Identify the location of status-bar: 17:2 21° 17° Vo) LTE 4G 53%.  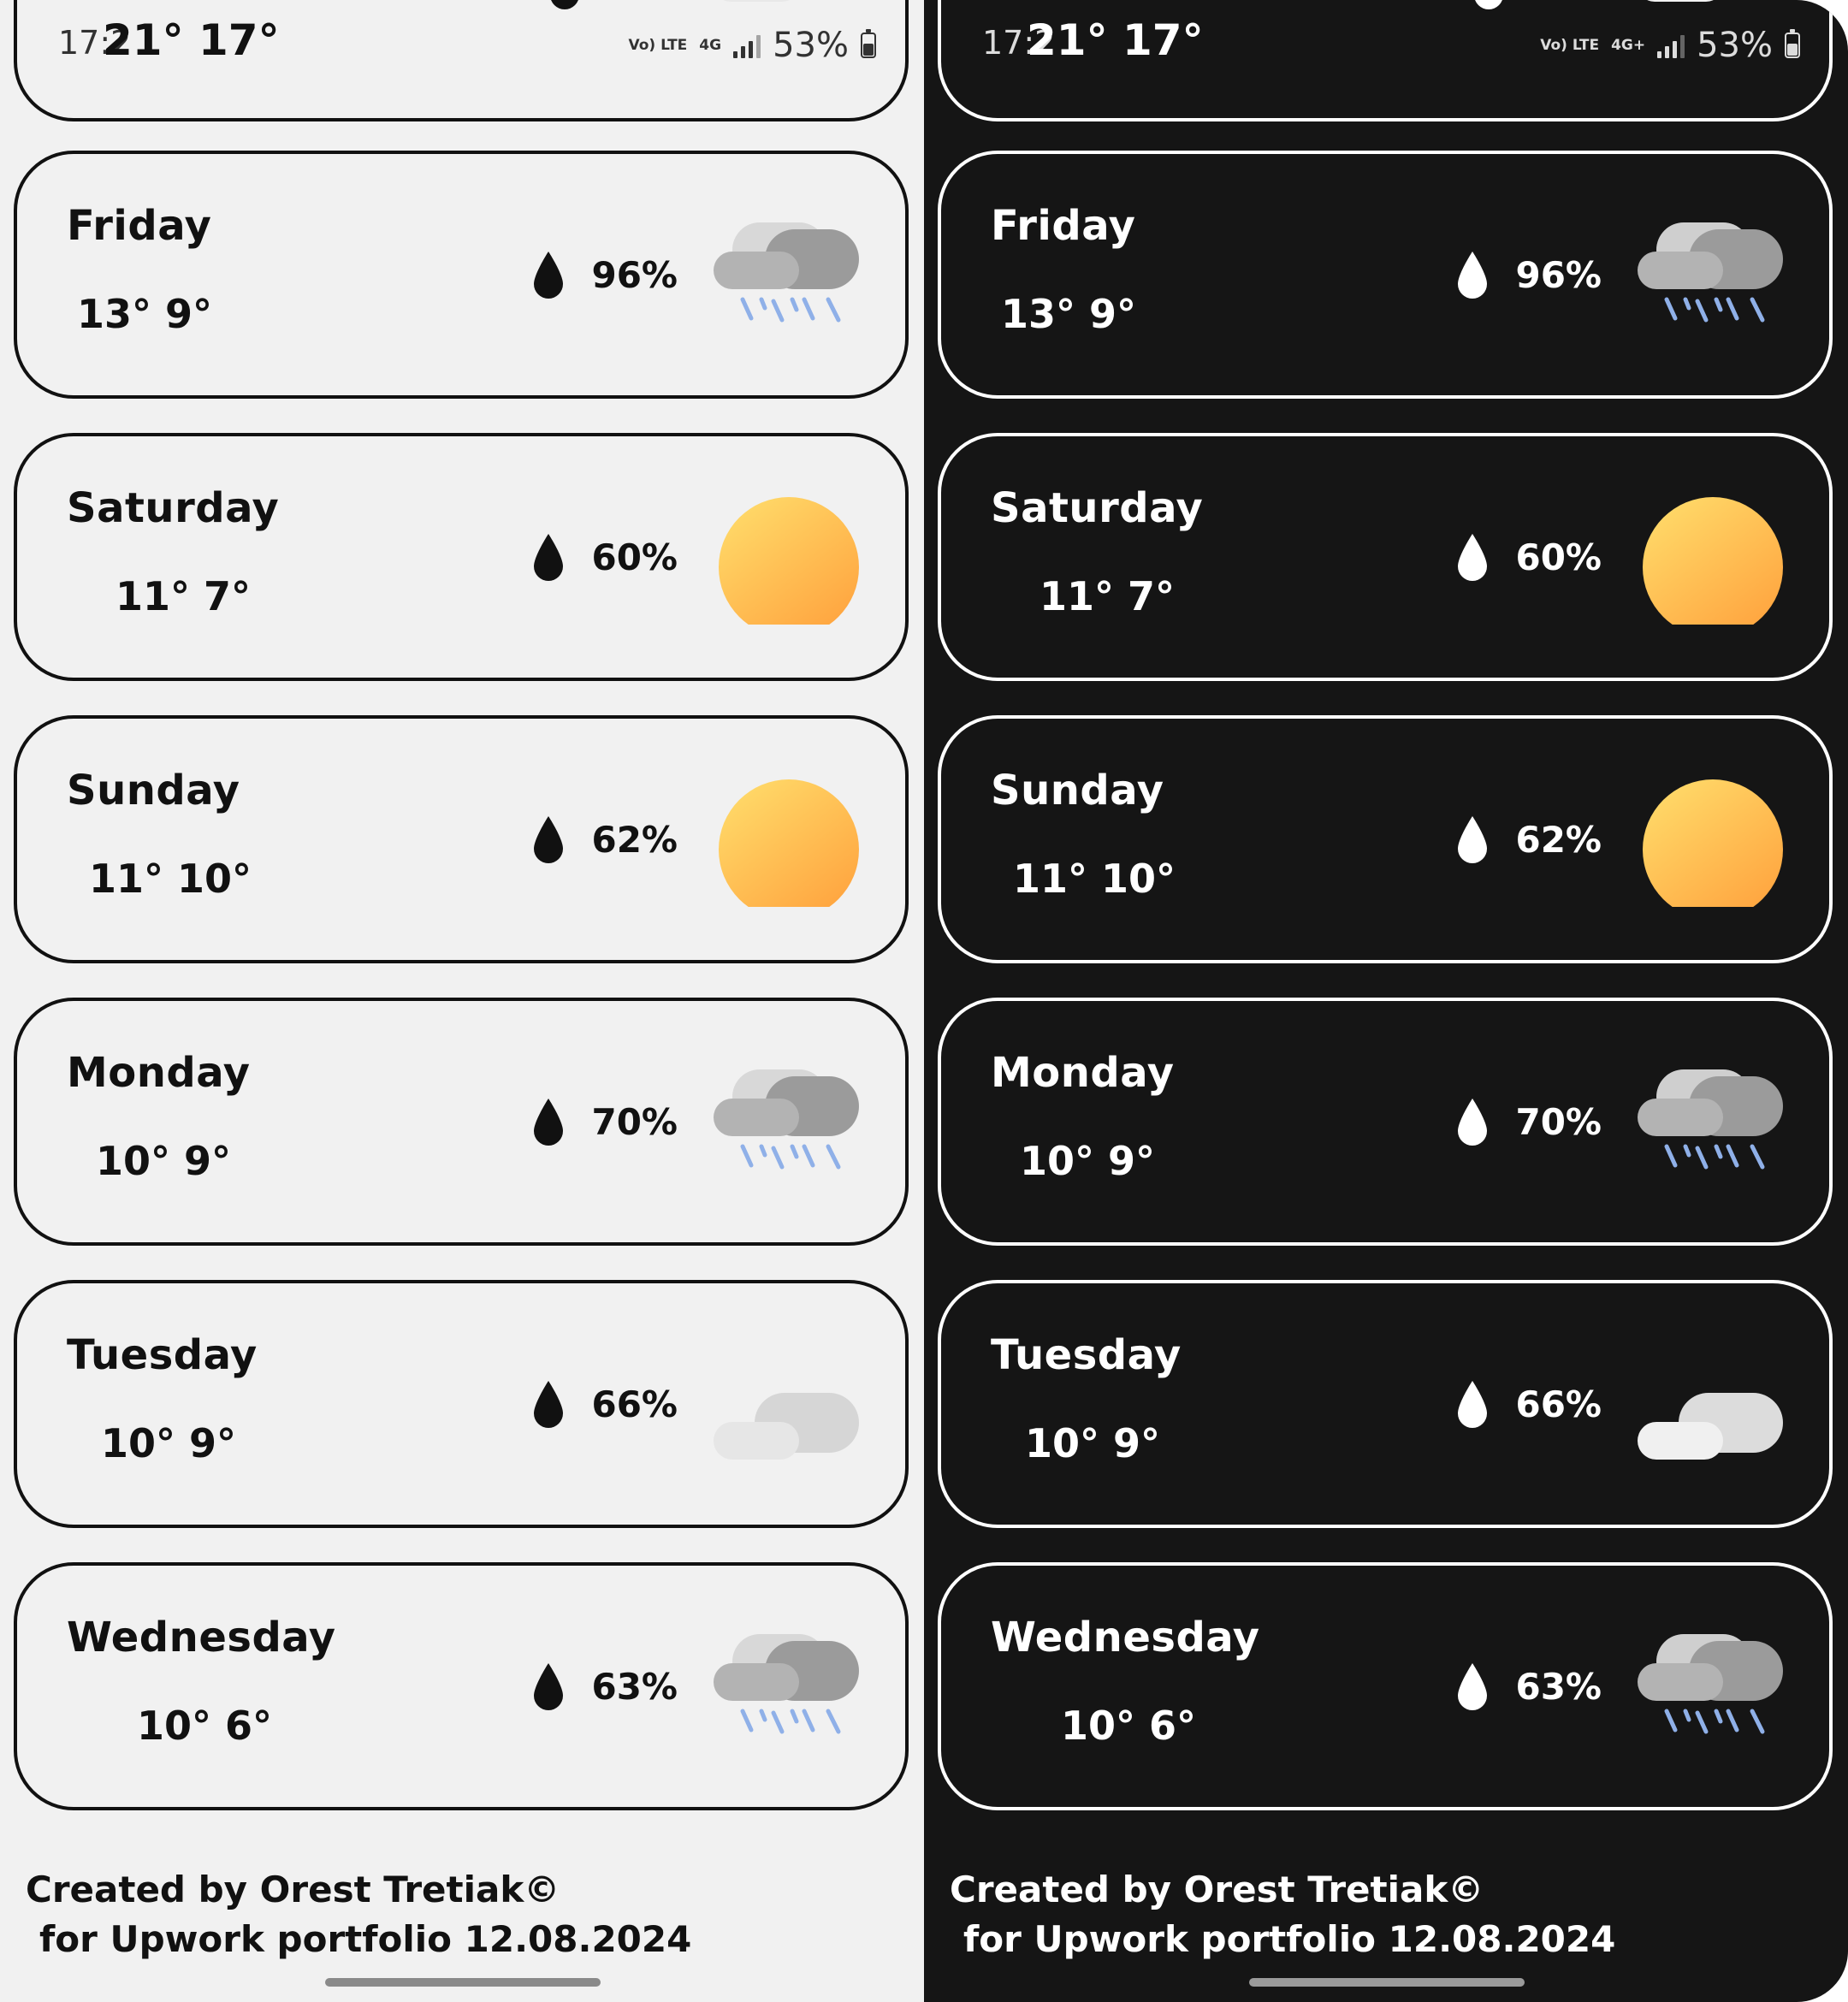
(462, 43).